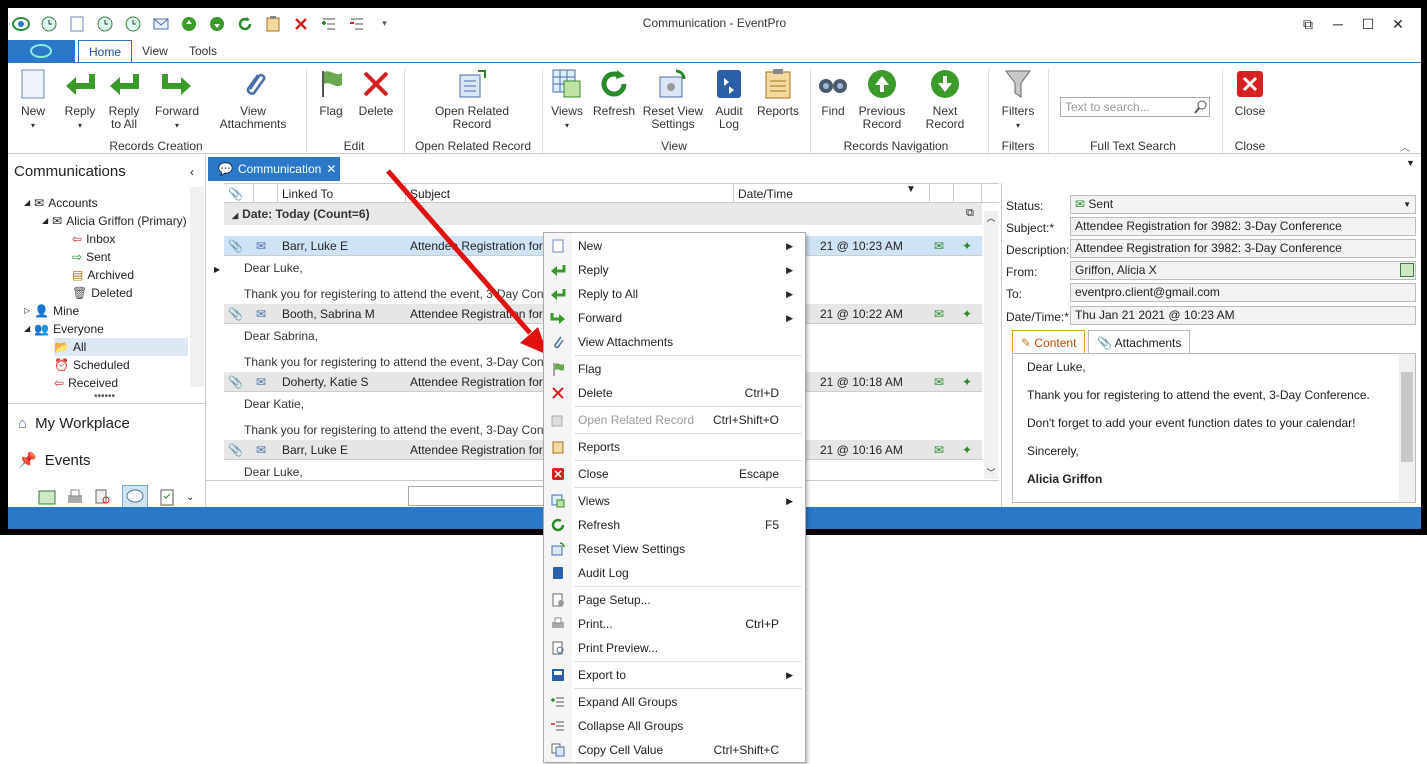  I want to click on collapse-ribbon-icon: ︿, so click(1405, 146).